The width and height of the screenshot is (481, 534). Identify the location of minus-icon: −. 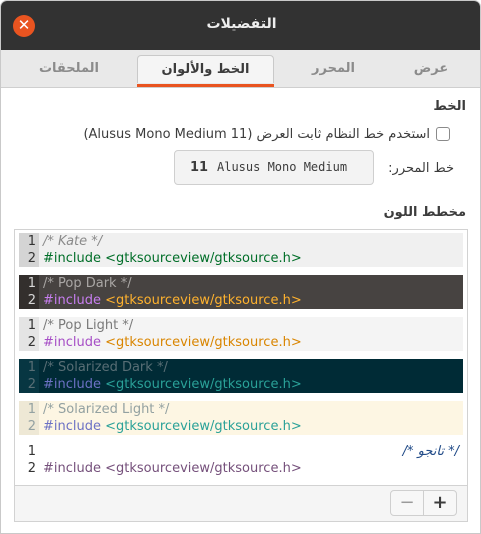
(407, 502).